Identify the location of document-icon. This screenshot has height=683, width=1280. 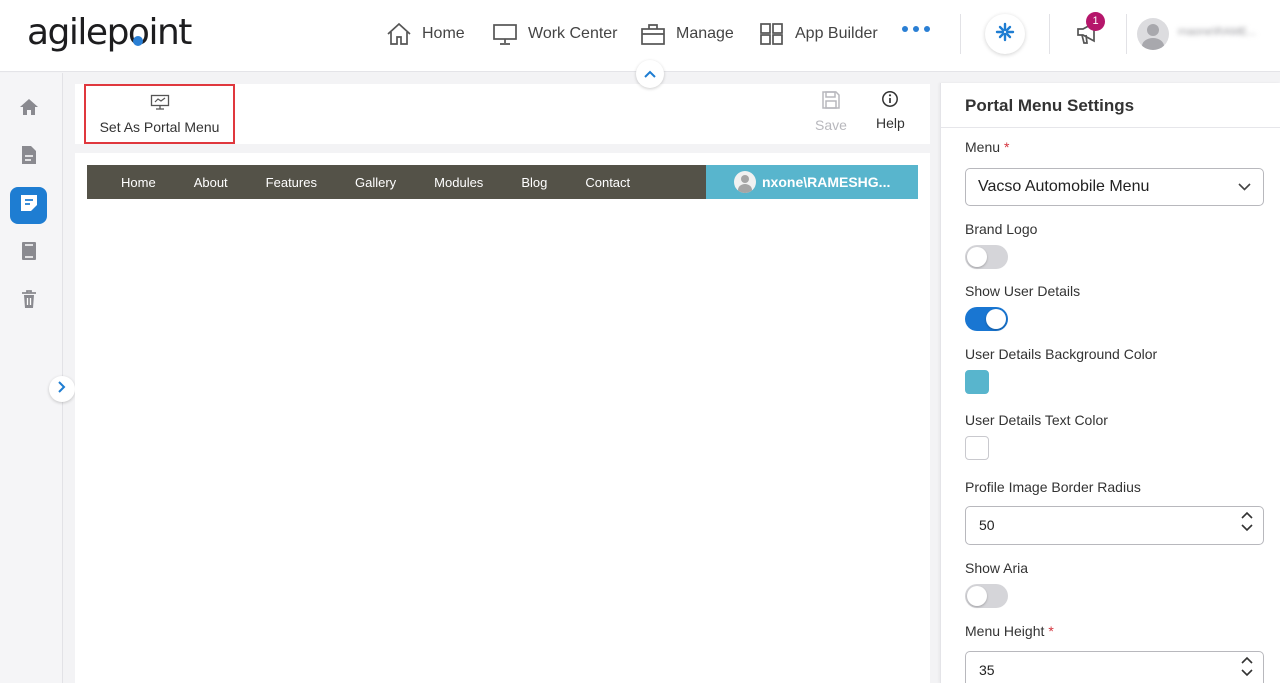
(29, 157).